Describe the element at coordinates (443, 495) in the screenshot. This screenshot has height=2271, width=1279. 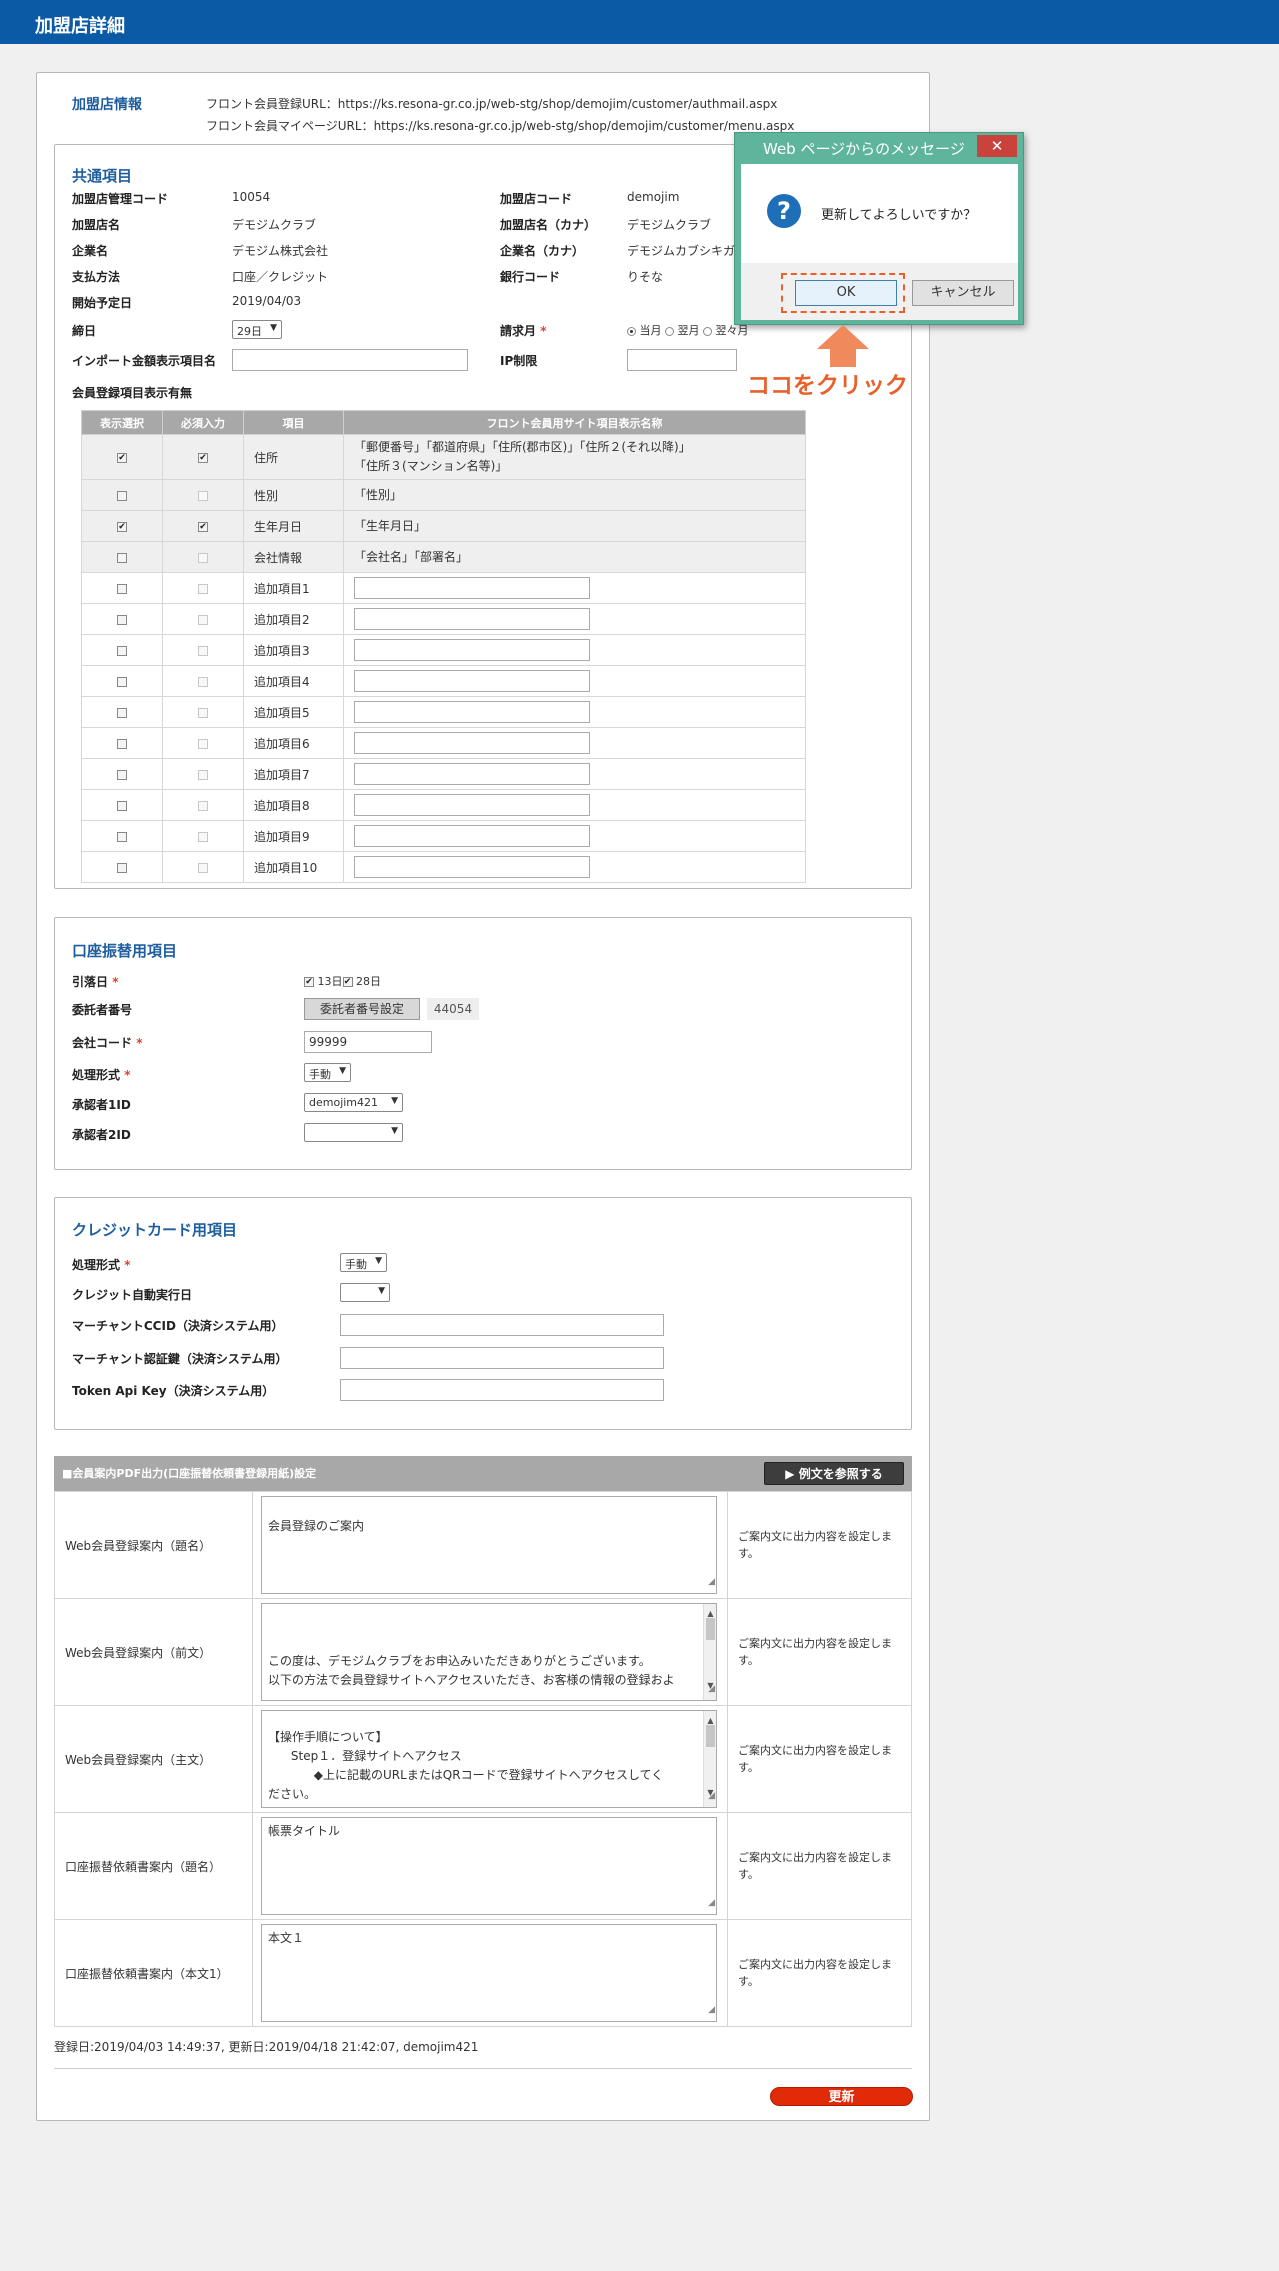
I see `table-row: 性別 「性別」` at that location.